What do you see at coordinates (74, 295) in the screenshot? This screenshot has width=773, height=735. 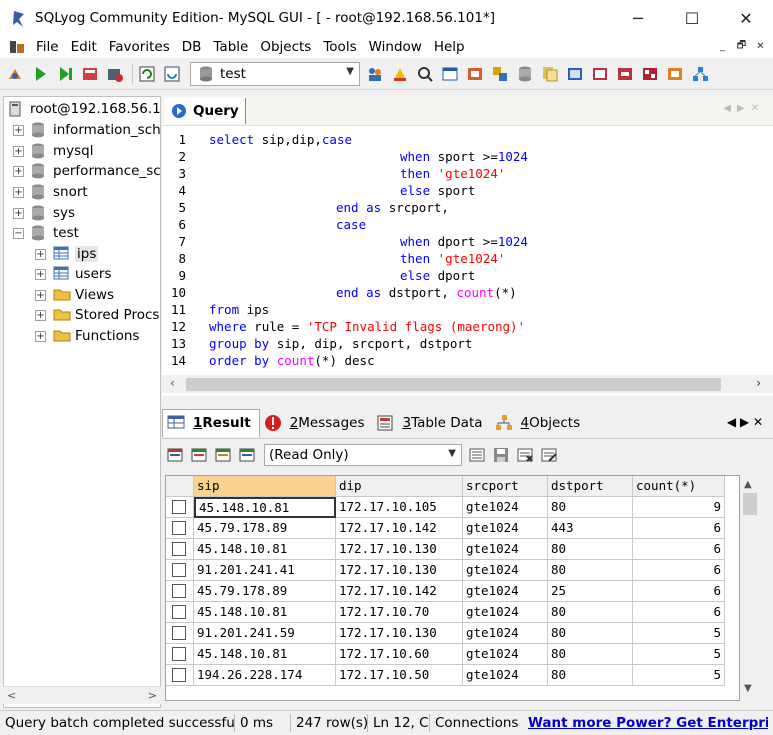 I see `tree-folder-views: + Views` at bounding box center [74, 295].